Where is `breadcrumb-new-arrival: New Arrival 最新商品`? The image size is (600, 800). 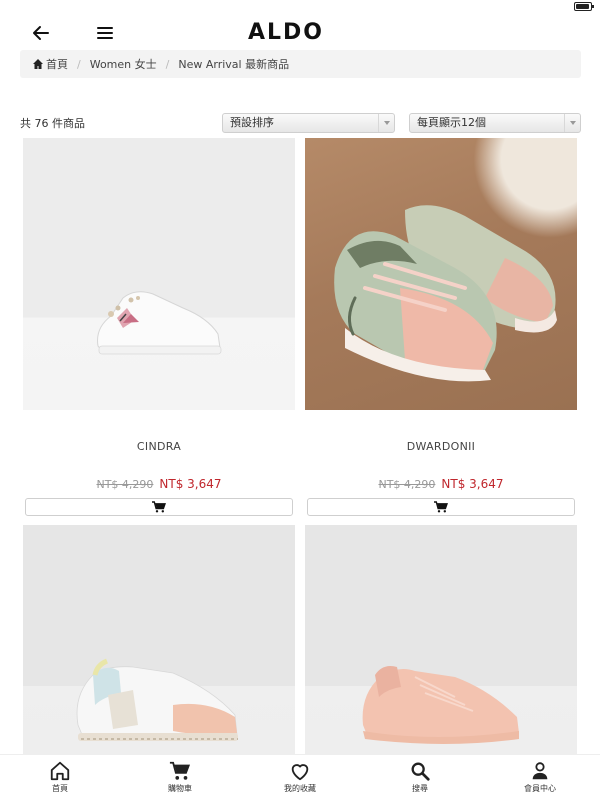
breadcrumb-new-arrival: New Arrival 最新商品 is located at coordinates (233, 64).